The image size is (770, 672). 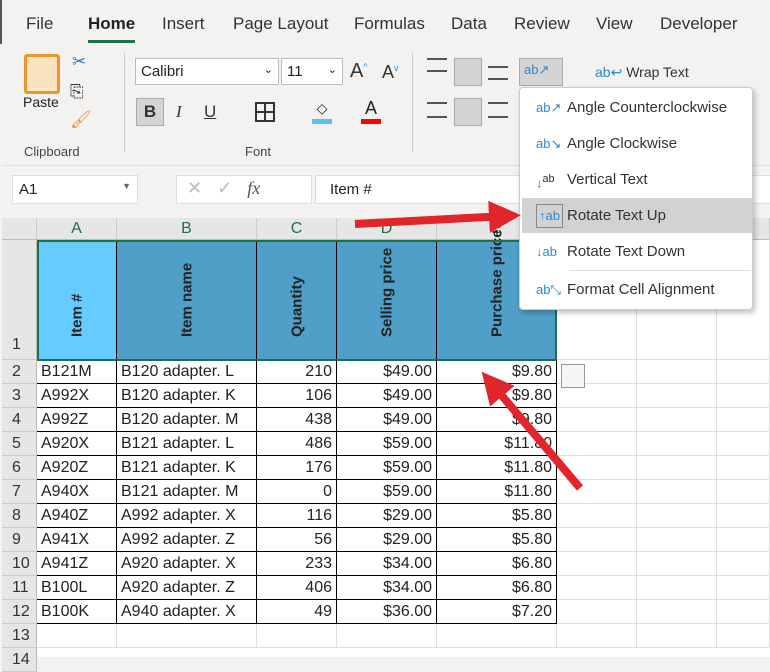 I want to click on cell-D2: $49.00, so click(x=387, y=372).